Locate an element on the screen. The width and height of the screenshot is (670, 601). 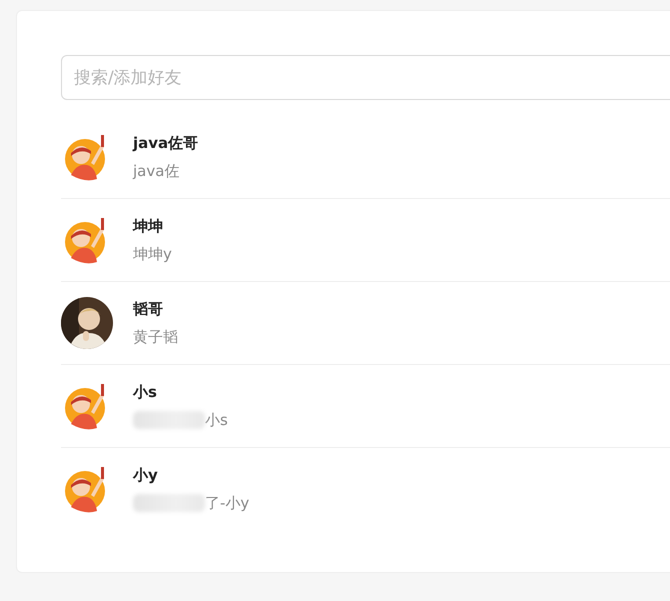
friend-name: 韬哥 is located at coordinates (148, 309).